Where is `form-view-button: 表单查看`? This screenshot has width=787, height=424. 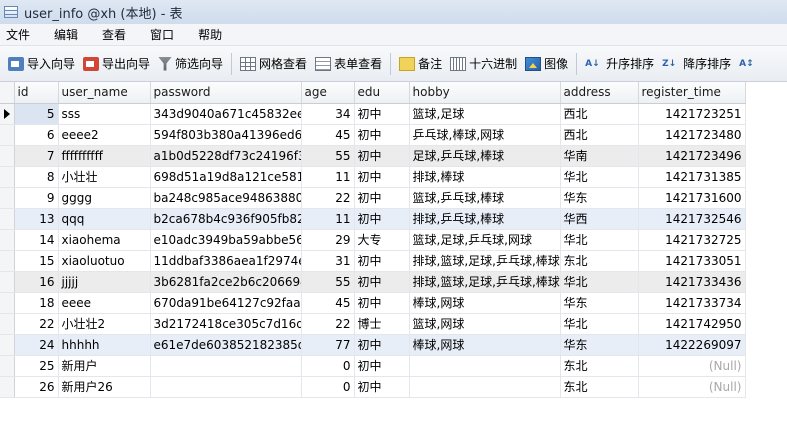 form-view-button: 表单查看 is located at coordinates (348, 64).